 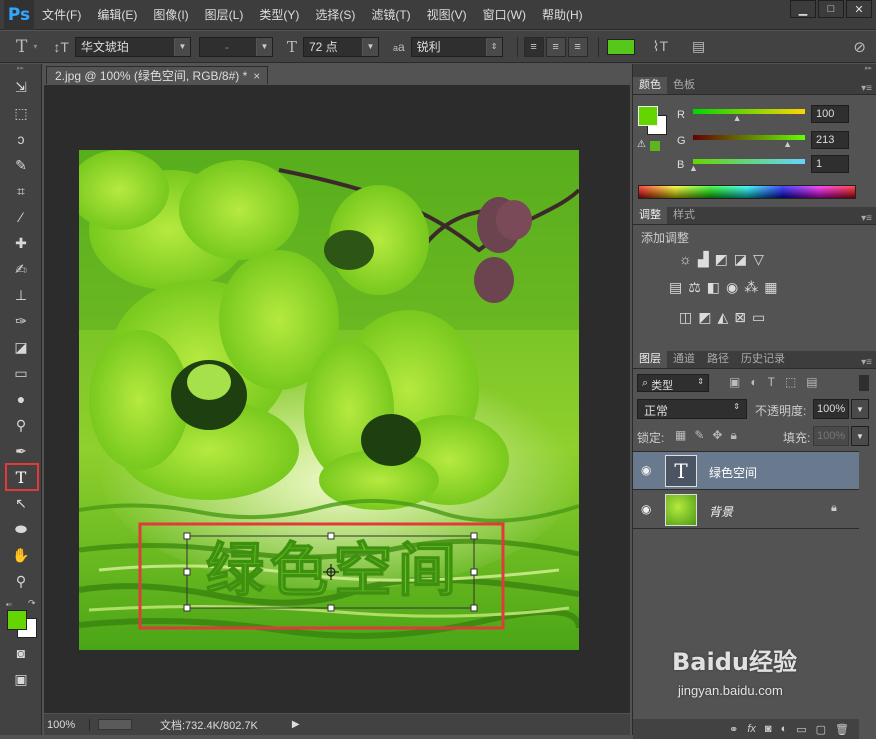 I want to click on gamut-warning-icon: ⚠, so click(x=641, y=144).